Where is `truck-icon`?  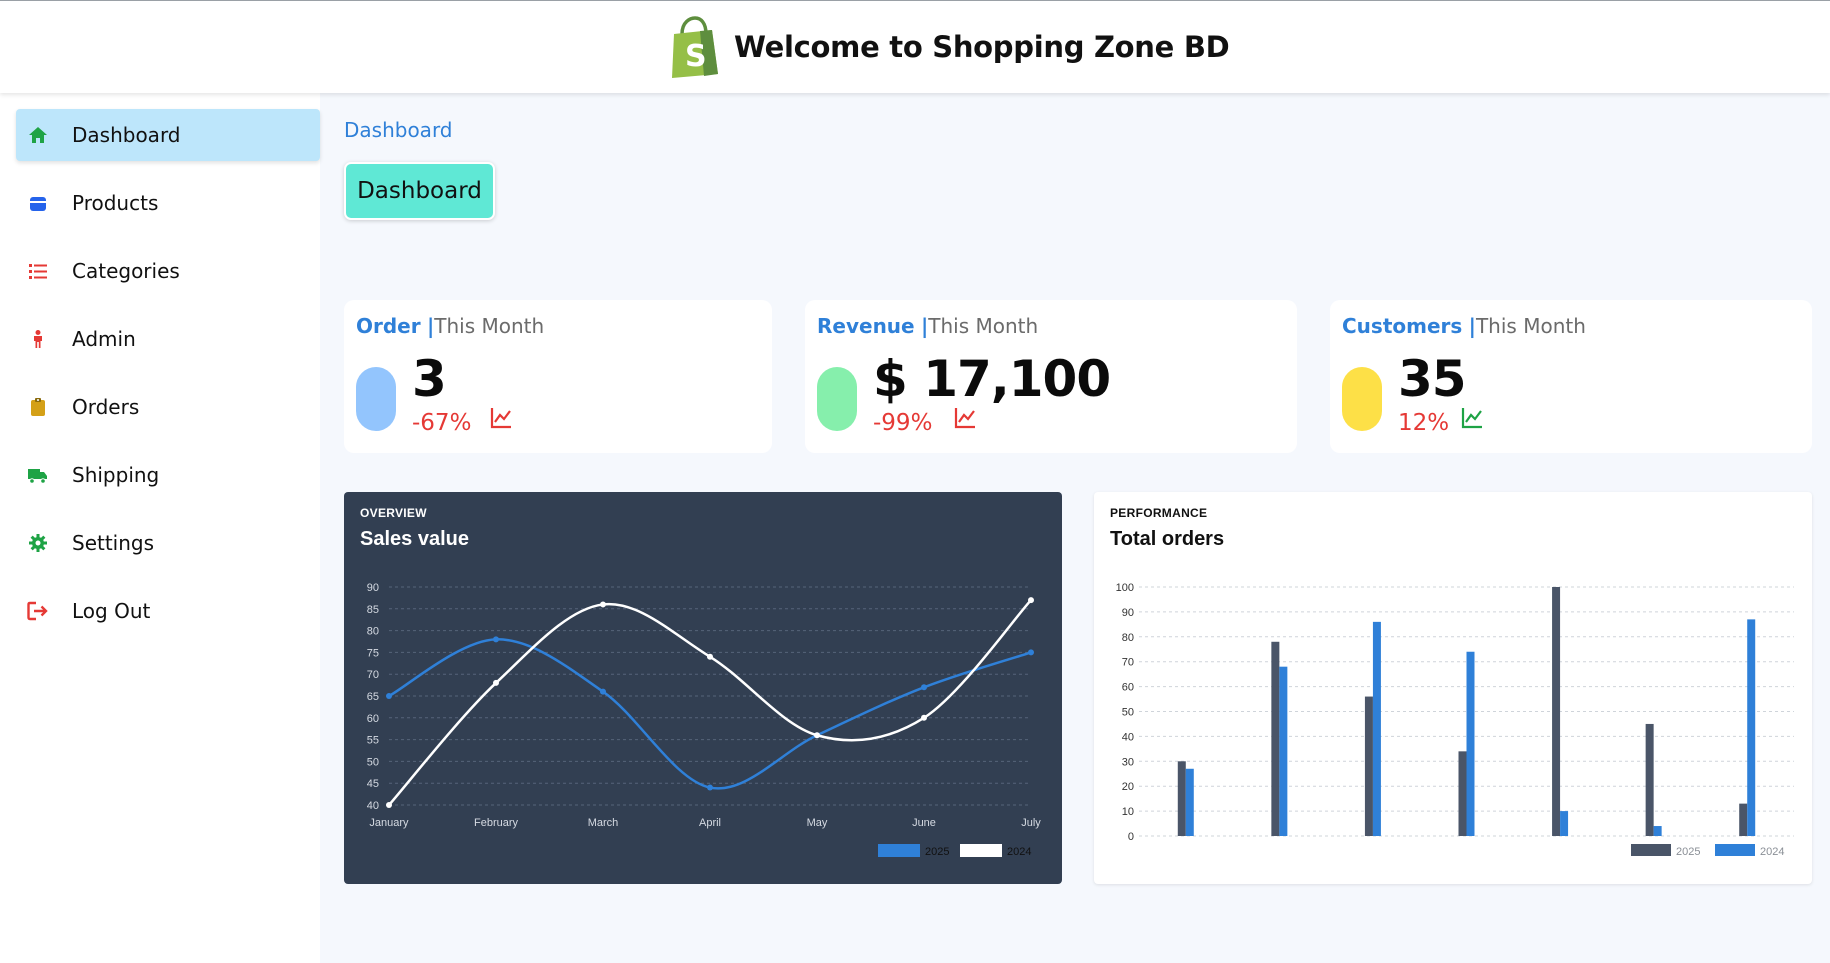
truck-icon is located at coordinates (38, 475).